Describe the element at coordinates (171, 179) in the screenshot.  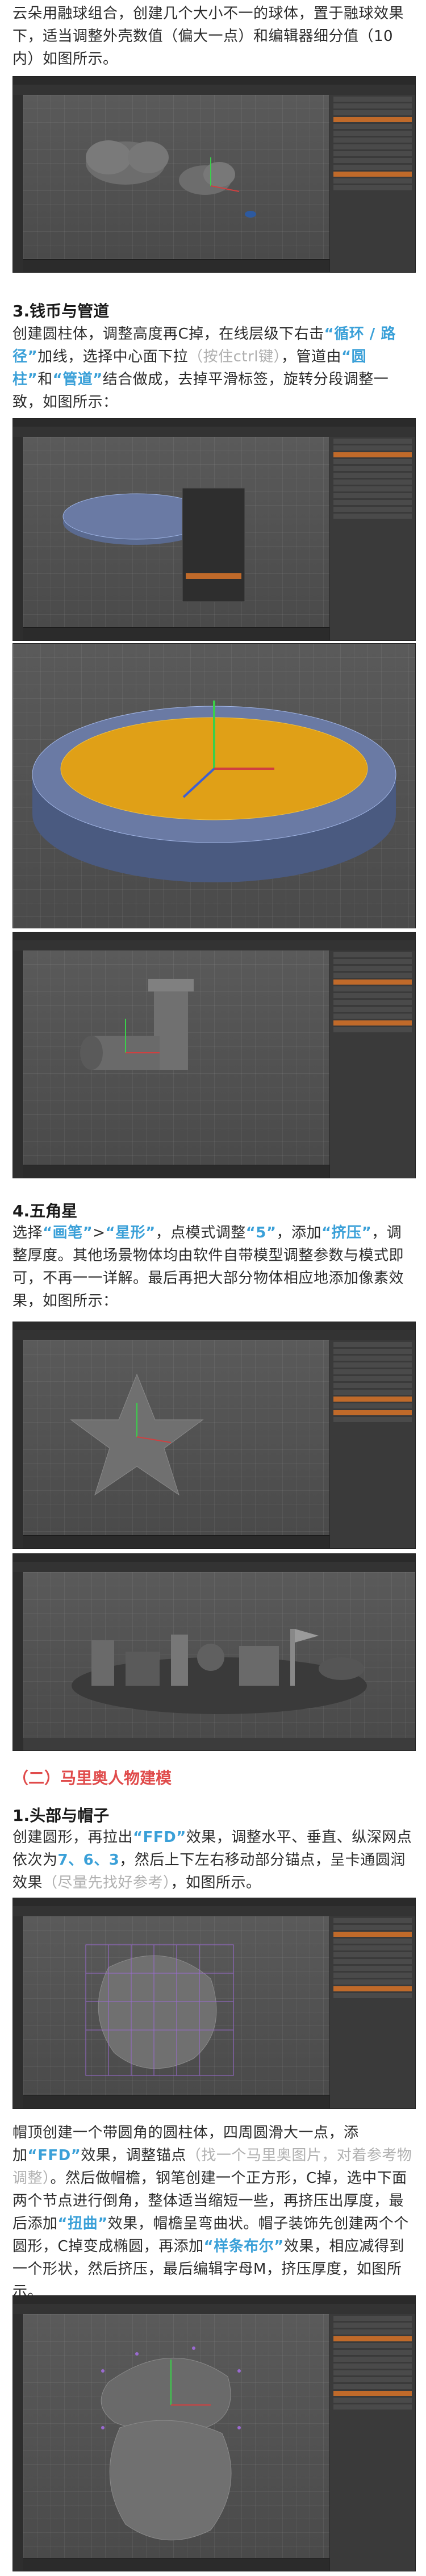
I see `cloud-render` at that location.